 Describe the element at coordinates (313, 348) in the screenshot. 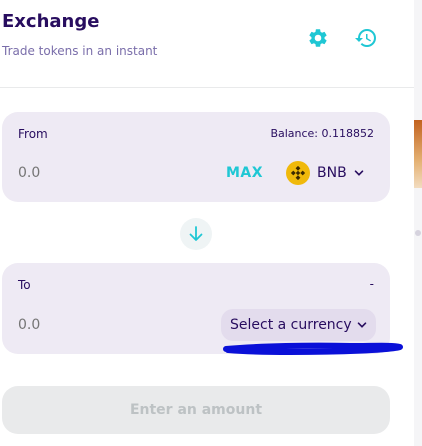

I see `annotation-underline` at that location.